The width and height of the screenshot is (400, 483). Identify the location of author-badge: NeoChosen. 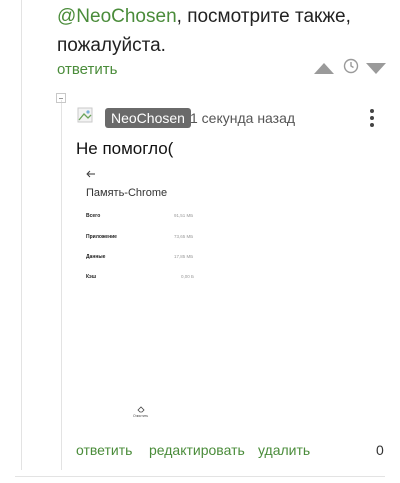
(148, 118).